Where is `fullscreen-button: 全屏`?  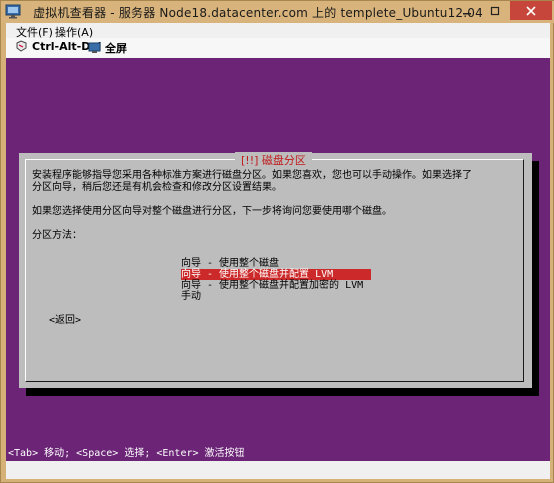 fullscreen-button: 全屏 is located at coordinates (107, 48).